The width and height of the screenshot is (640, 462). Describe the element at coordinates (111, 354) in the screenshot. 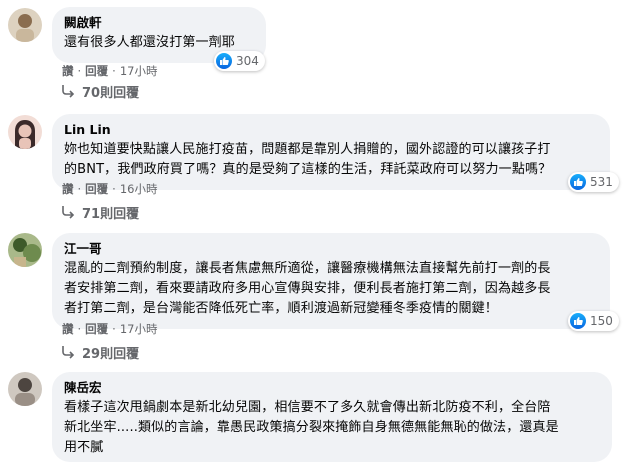

I see `replies-count-label: 29則回覆` at that location.